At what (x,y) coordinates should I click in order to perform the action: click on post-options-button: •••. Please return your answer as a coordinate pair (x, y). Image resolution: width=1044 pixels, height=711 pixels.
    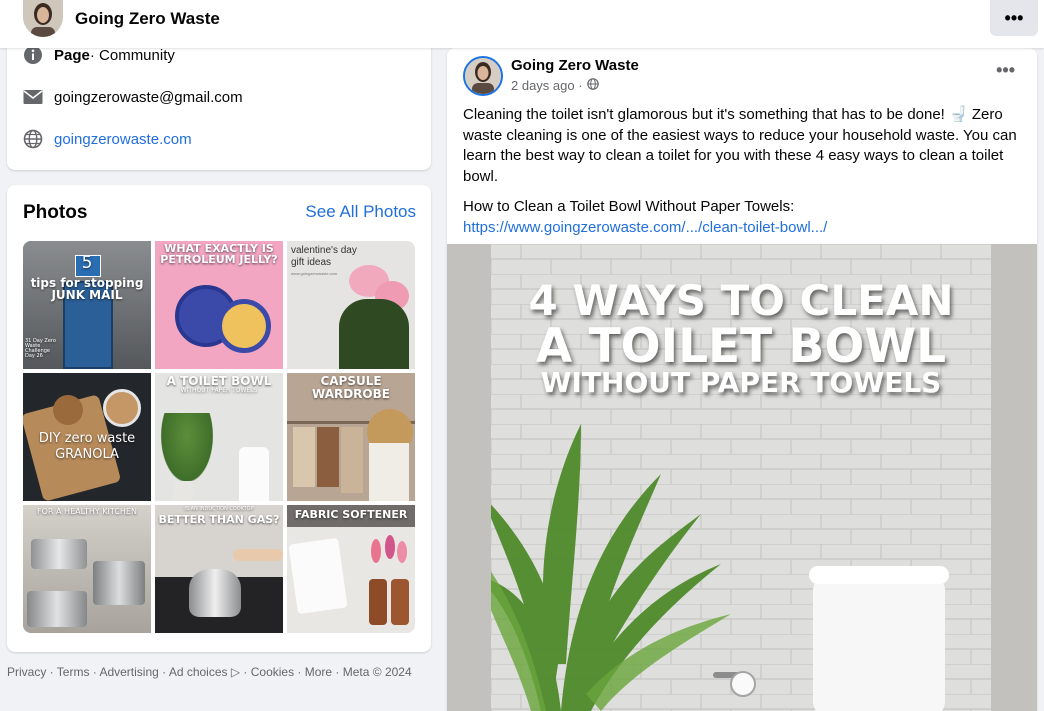
    Looking at the image, I should click on (1005, 70).